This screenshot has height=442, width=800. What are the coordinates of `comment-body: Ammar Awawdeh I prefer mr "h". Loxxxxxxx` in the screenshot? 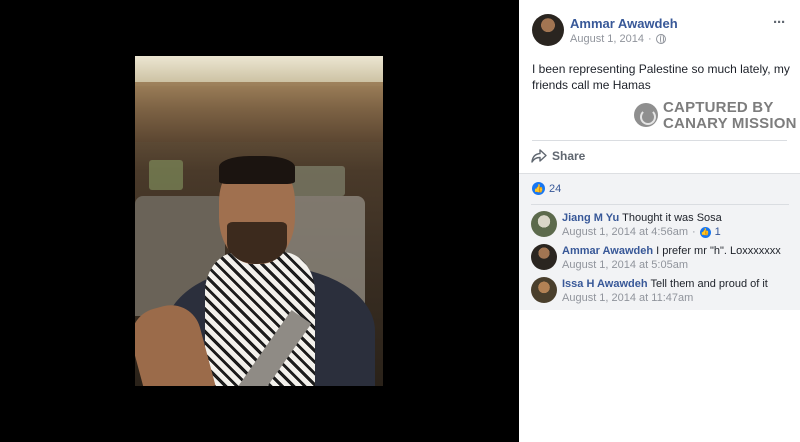 It's located at (671, 251).